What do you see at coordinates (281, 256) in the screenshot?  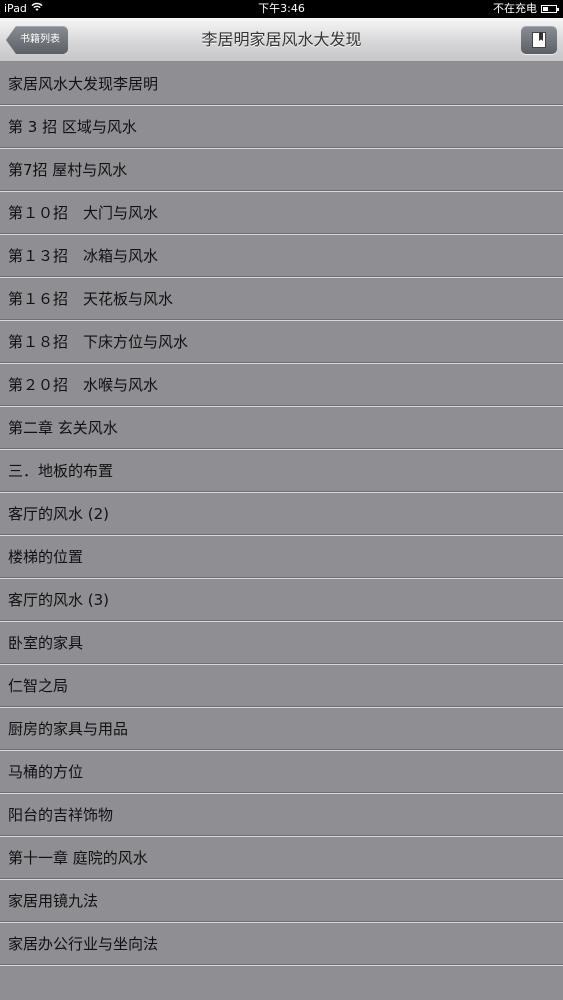 I see `chapter-list-item: 第１３招 冰箱与风水` at bounding box center [281, 256].